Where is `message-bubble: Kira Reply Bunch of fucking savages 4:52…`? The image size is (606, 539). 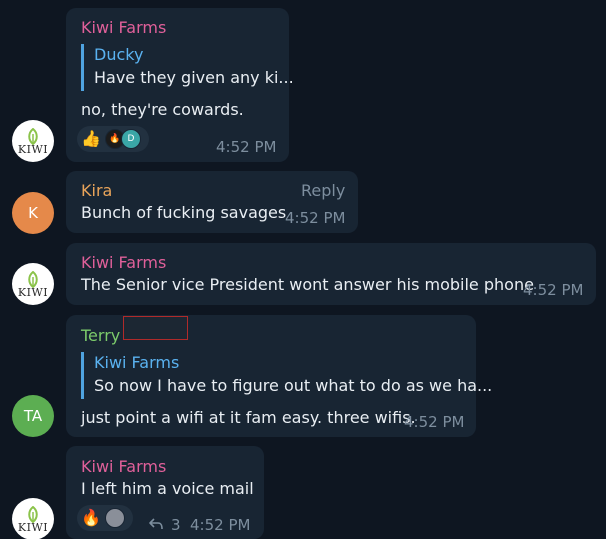 message-bubble: Kira Reply Bunch of fucking savages 4:52… is located at coordinates (212, 202).